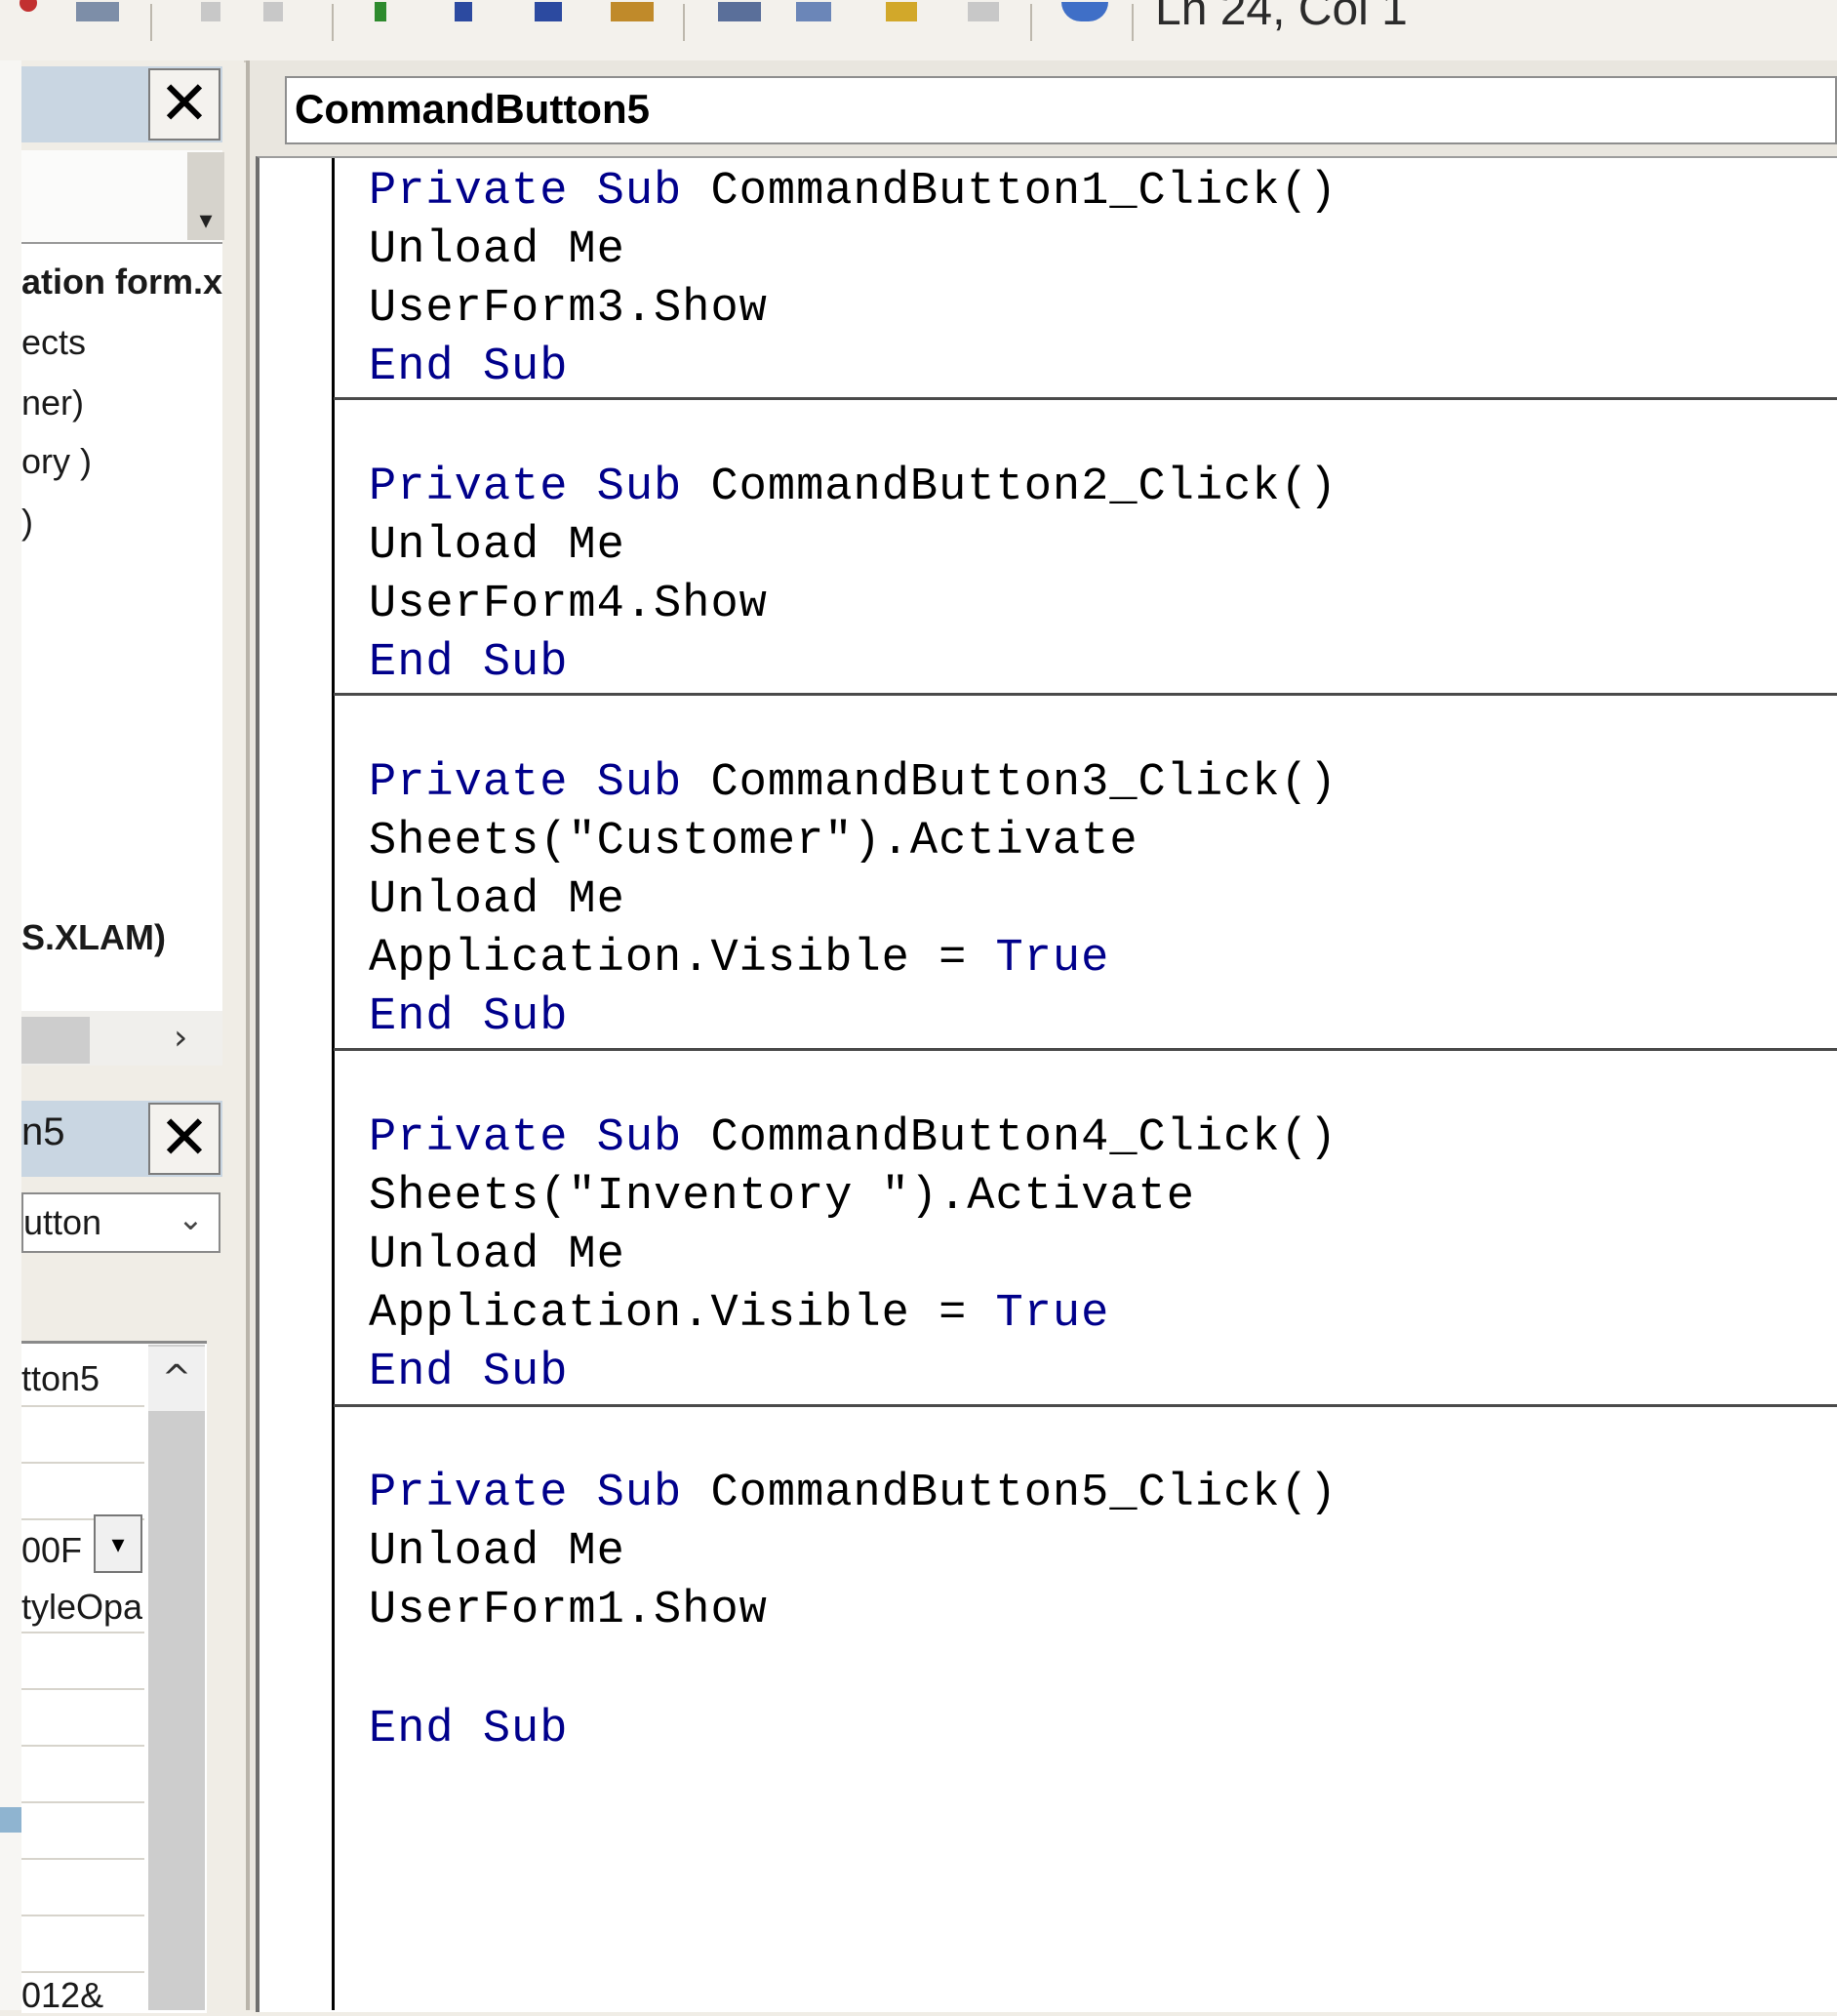 The width and height of the screenshot is (1837, 2016). What do you see at coordinates (813, 11) in the screenshot?
I see `properties-window-icon` at bounding box center [813, 11].